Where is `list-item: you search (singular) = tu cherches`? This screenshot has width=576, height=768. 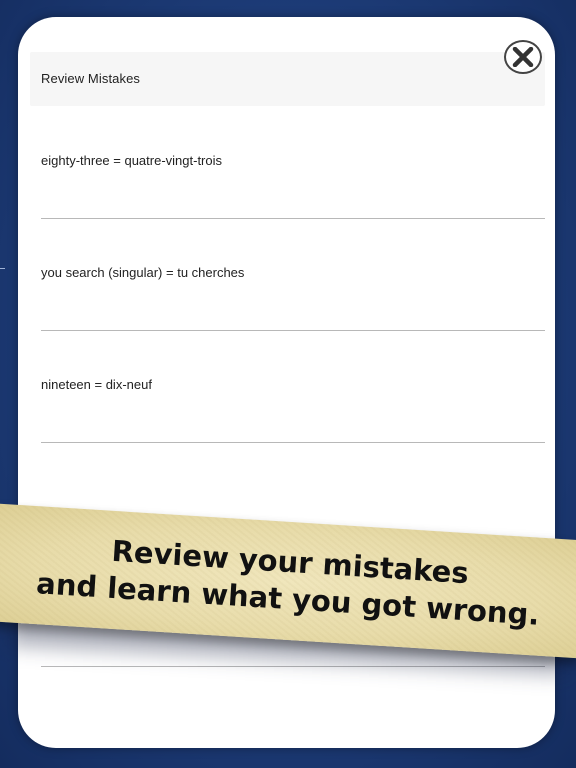 list-item: you search (singular) = tu cherches is located at coordinates (293, 274).